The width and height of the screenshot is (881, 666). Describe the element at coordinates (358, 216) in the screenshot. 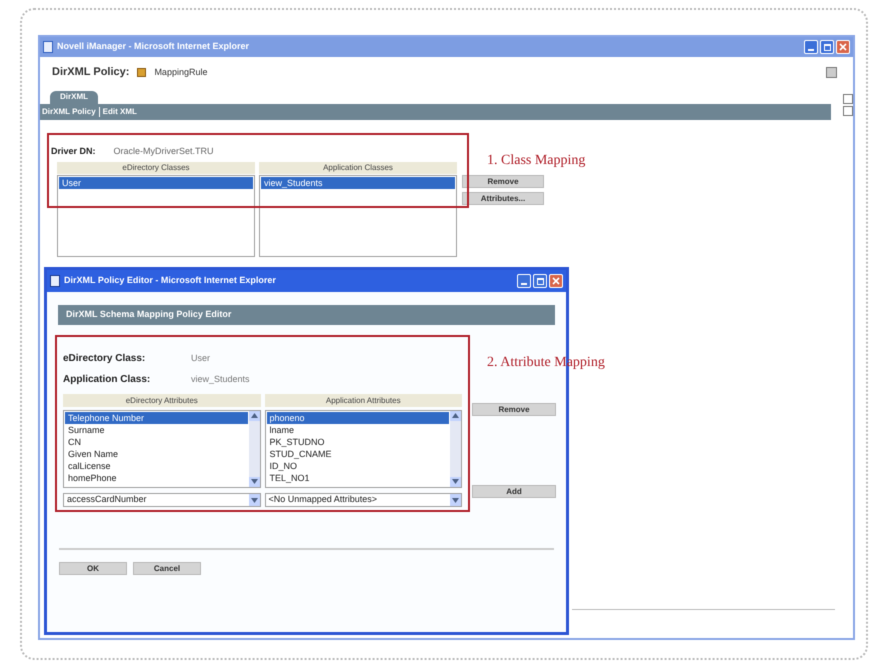

I see `list-box: view_Students` at that location.